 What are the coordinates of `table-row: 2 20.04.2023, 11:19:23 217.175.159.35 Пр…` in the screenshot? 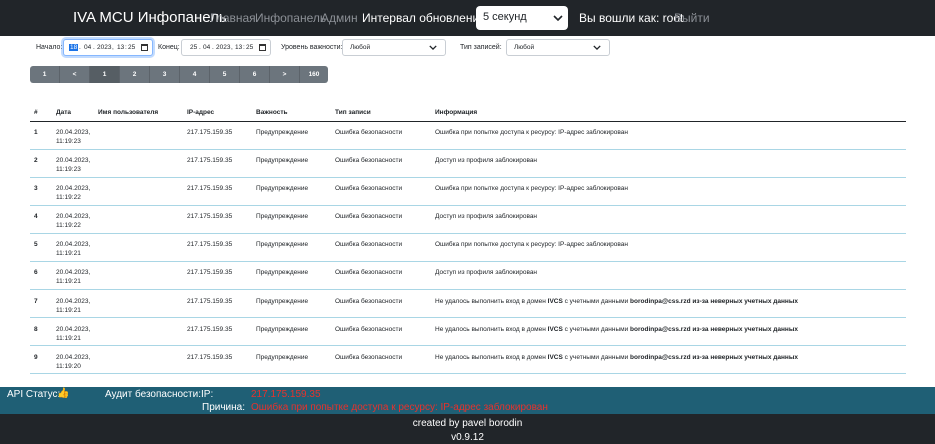 It's located at (468, 164).